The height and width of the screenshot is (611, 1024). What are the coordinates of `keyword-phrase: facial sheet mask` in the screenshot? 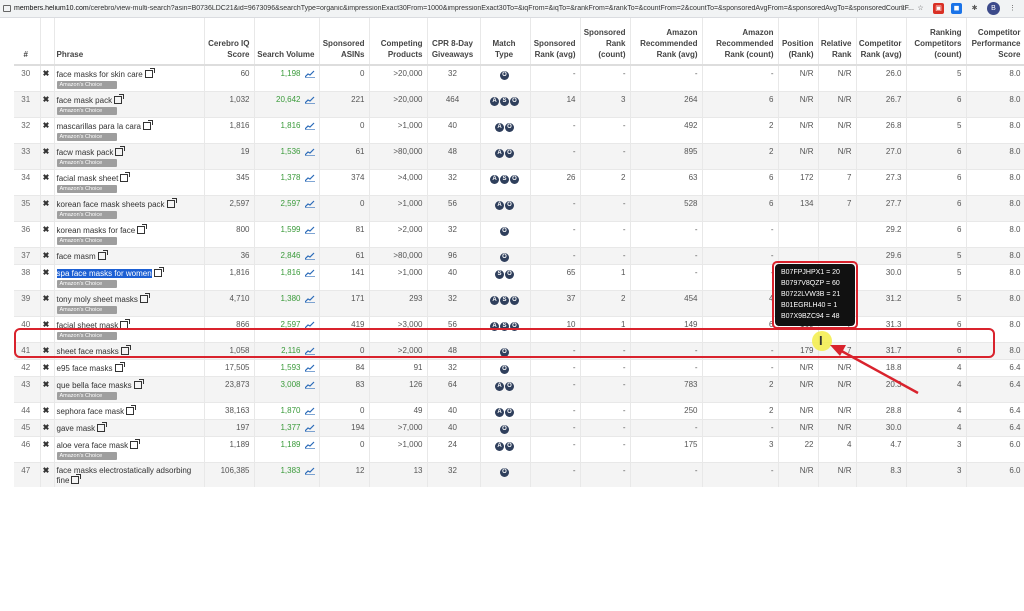 It's located at (88, 325).